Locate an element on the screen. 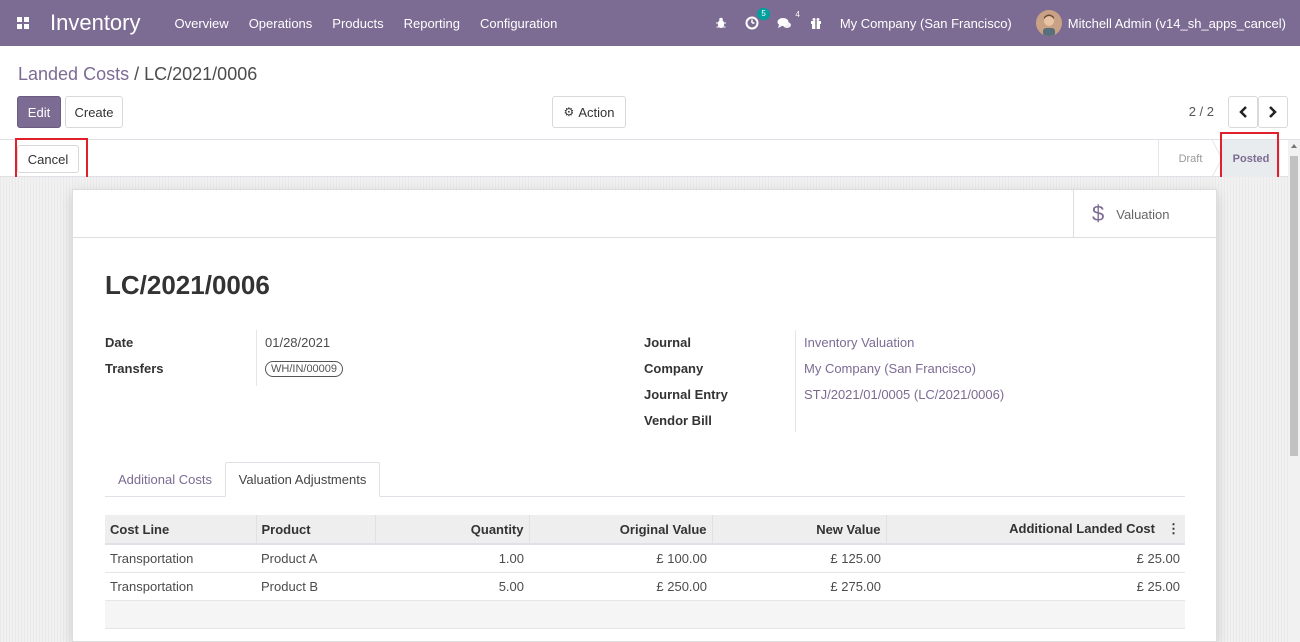 The image size is (1300, 642). chevron-left-icon is located at coordinates (1243, 112).